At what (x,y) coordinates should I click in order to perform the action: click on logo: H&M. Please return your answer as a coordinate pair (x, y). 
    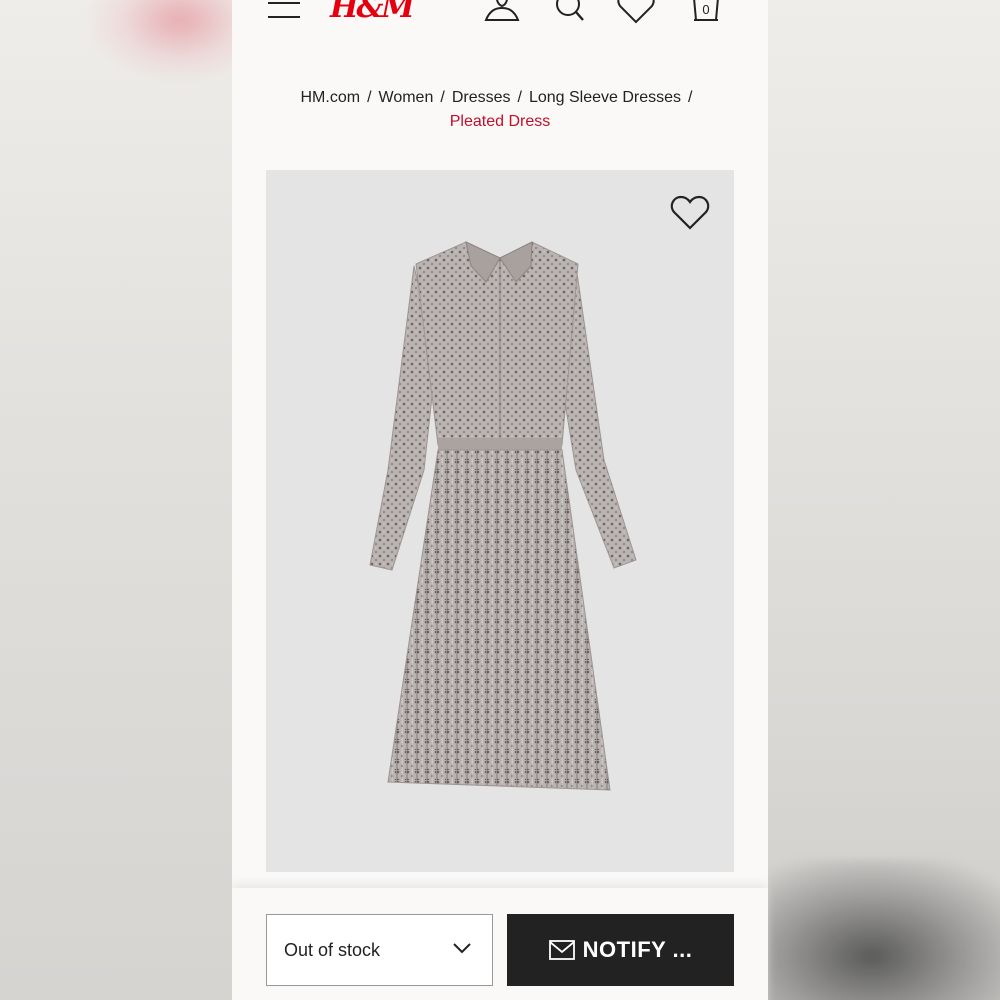
    Looking at the image, I should click on (372, 13).